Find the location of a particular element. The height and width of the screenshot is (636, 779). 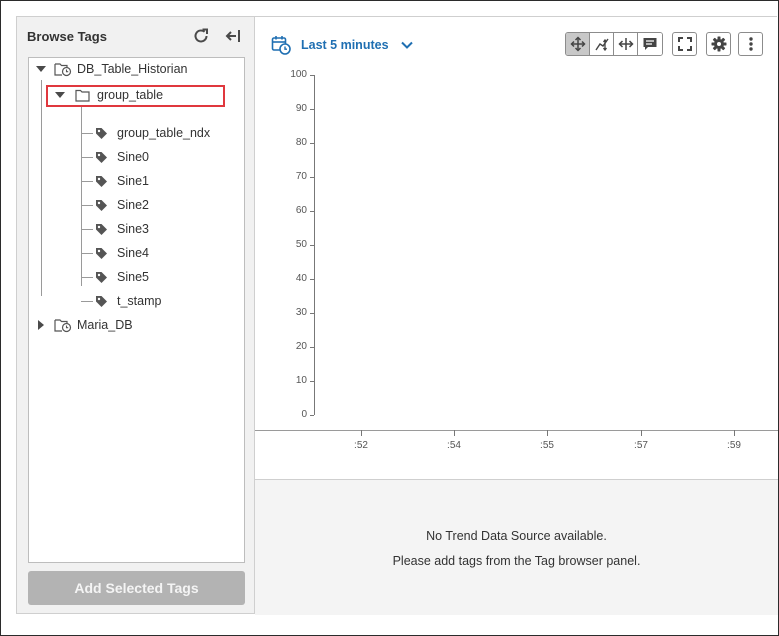

tree-node-tag: Sine3 is located at coordinates (136, 229).